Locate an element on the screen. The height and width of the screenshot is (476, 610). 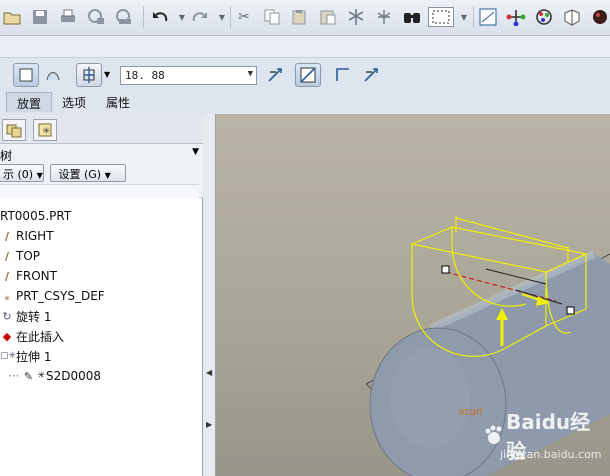
surface-icon is located at coordinates (53, 76).